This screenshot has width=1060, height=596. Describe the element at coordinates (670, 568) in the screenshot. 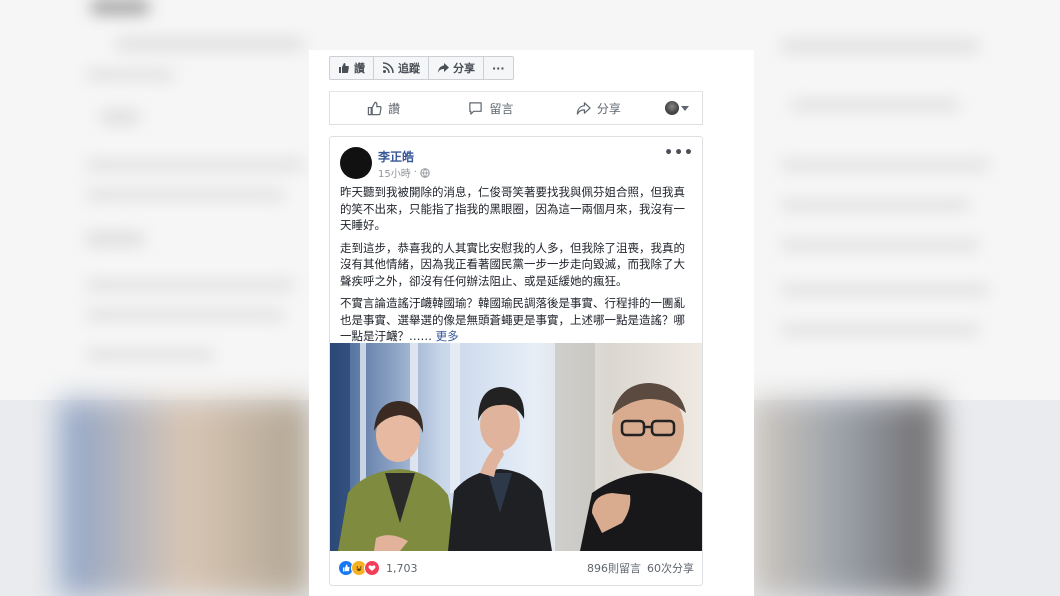

I see `shares-count: 60次分享` at that location.